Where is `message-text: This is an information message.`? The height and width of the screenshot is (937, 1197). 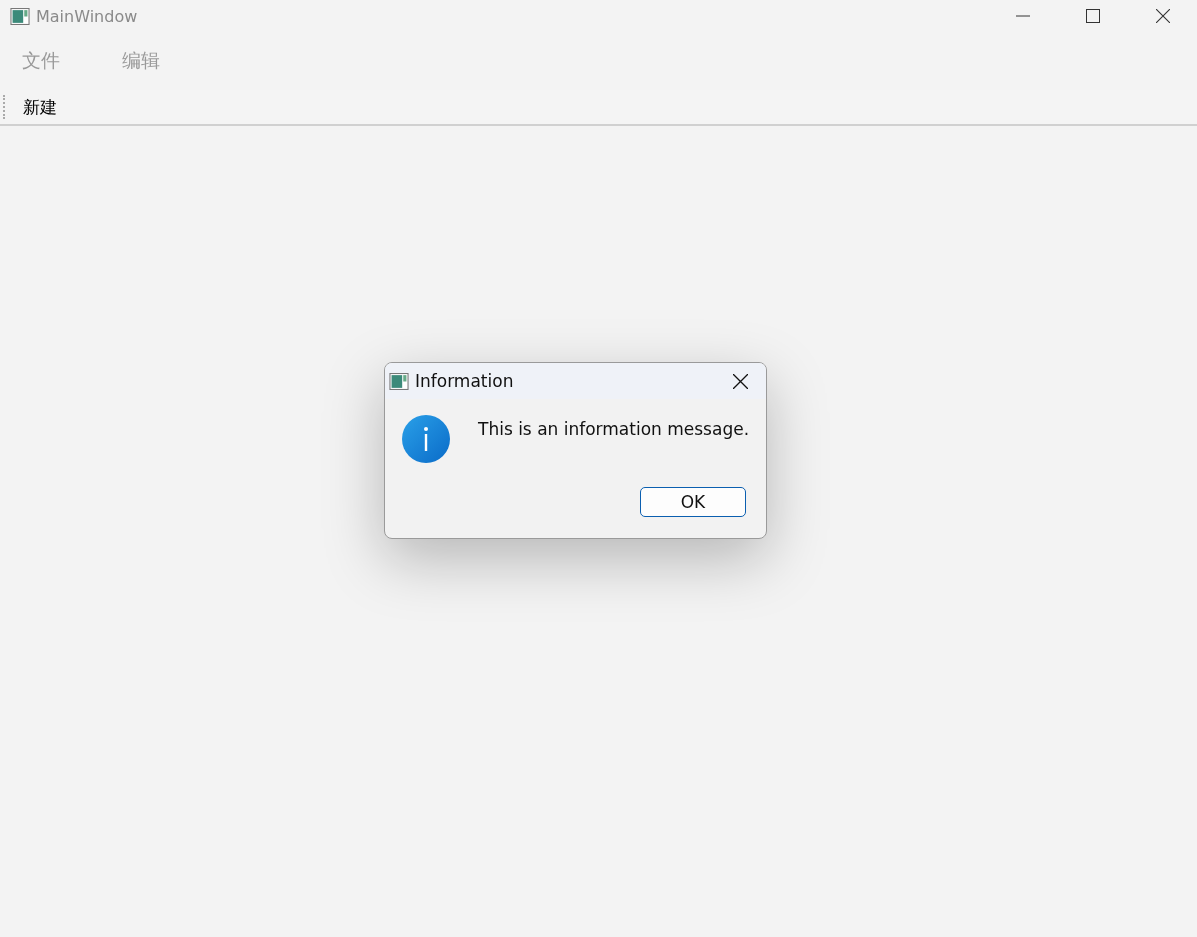 message-text: This is an information message. is located at coordinates (614, 429).